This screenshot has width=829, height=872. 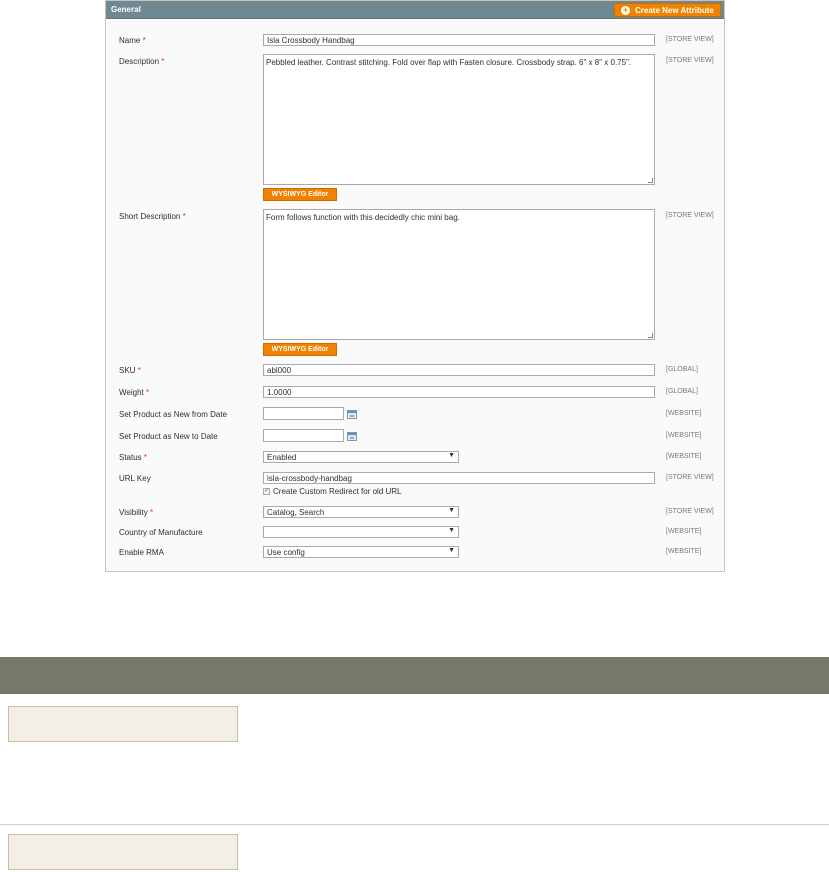 I want to click on weight-input: 1.0000, so click(x=459, y=392).